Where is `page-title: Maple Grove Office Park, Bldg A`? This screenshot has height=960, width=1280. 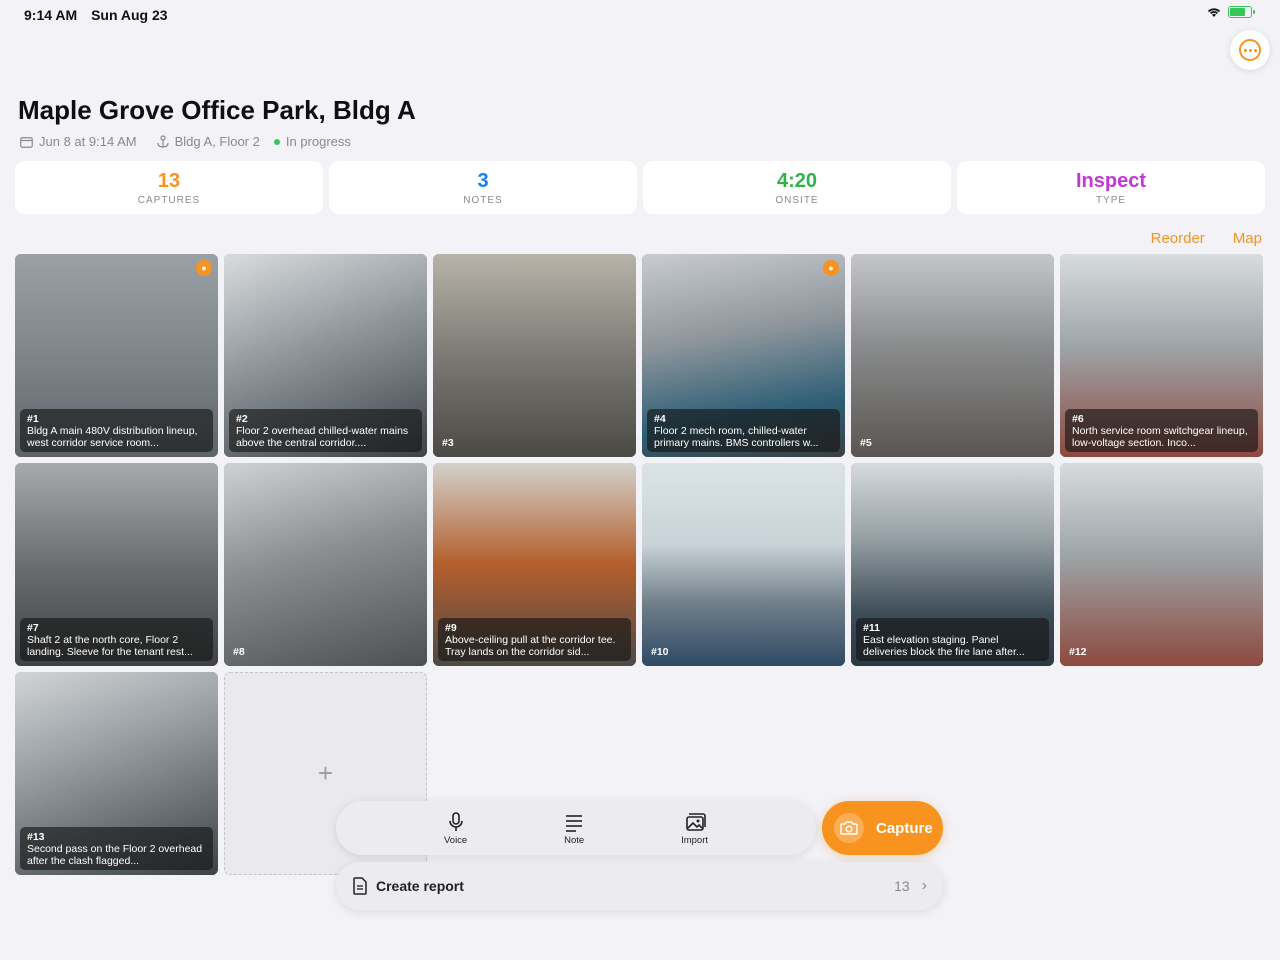 page-title: Maple Grove Office Park, Bldg A is located at coordinates (217, 110).